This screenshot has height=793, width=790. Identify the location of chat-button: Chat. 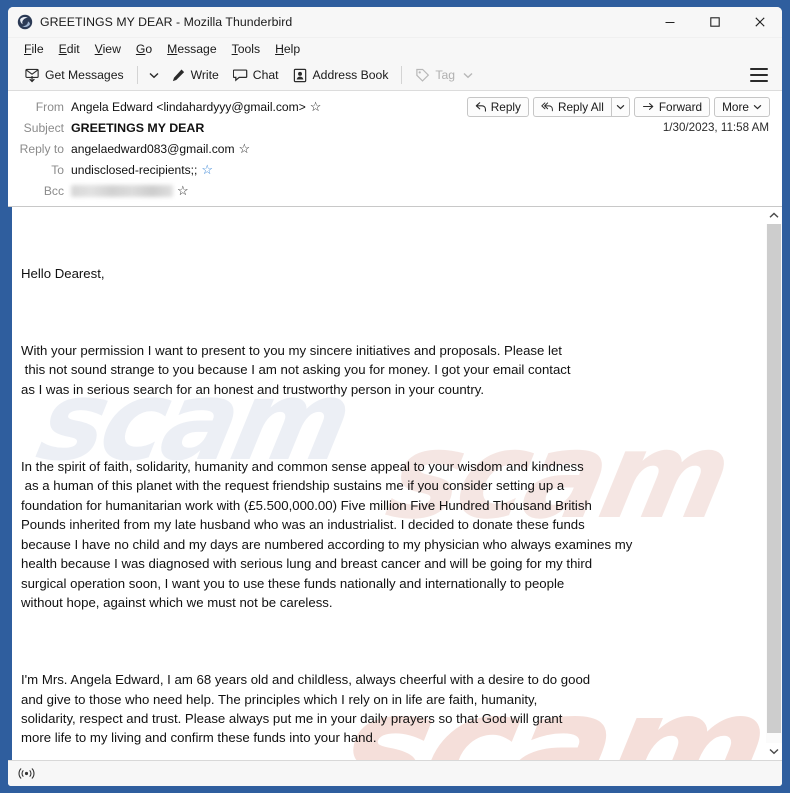
(256, 75).